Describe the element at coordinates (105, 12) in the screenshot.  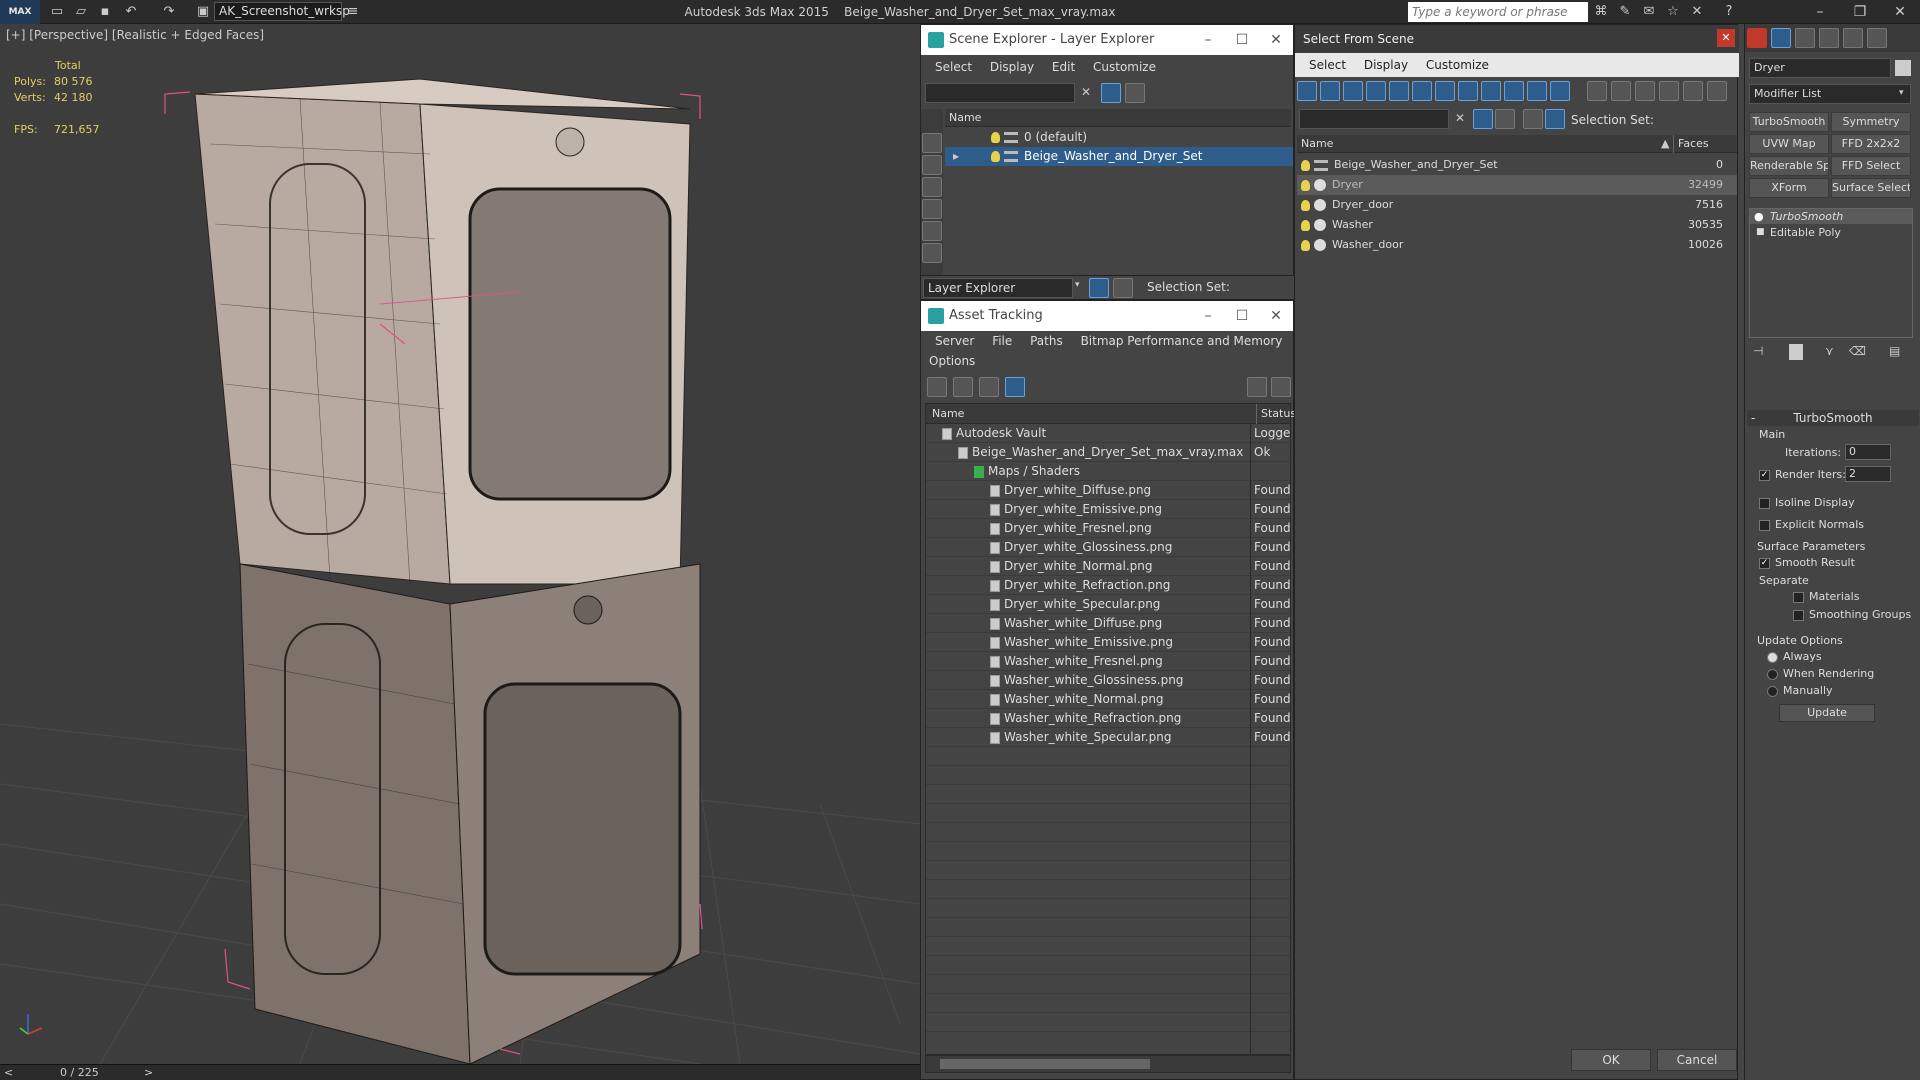
I see `save-icon: ▪` at that location.